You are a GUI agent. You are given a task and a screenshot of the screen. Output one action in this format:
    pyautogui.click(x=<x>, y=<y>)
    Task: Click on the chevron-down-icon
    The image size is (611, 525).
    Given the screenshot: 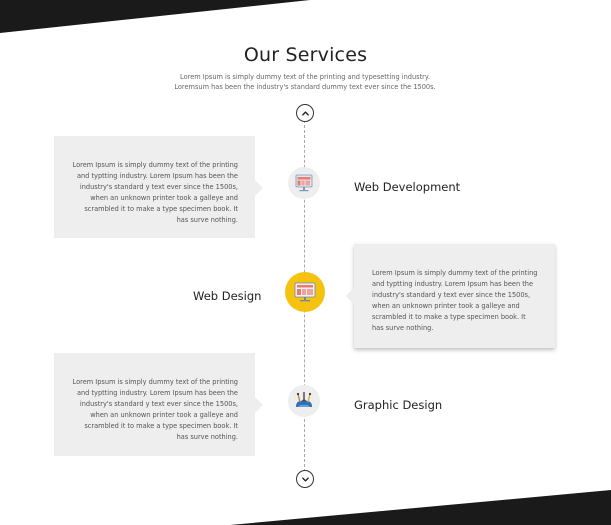 What is the action you would take?
    pyautogui.click(x=305, y=479)
    